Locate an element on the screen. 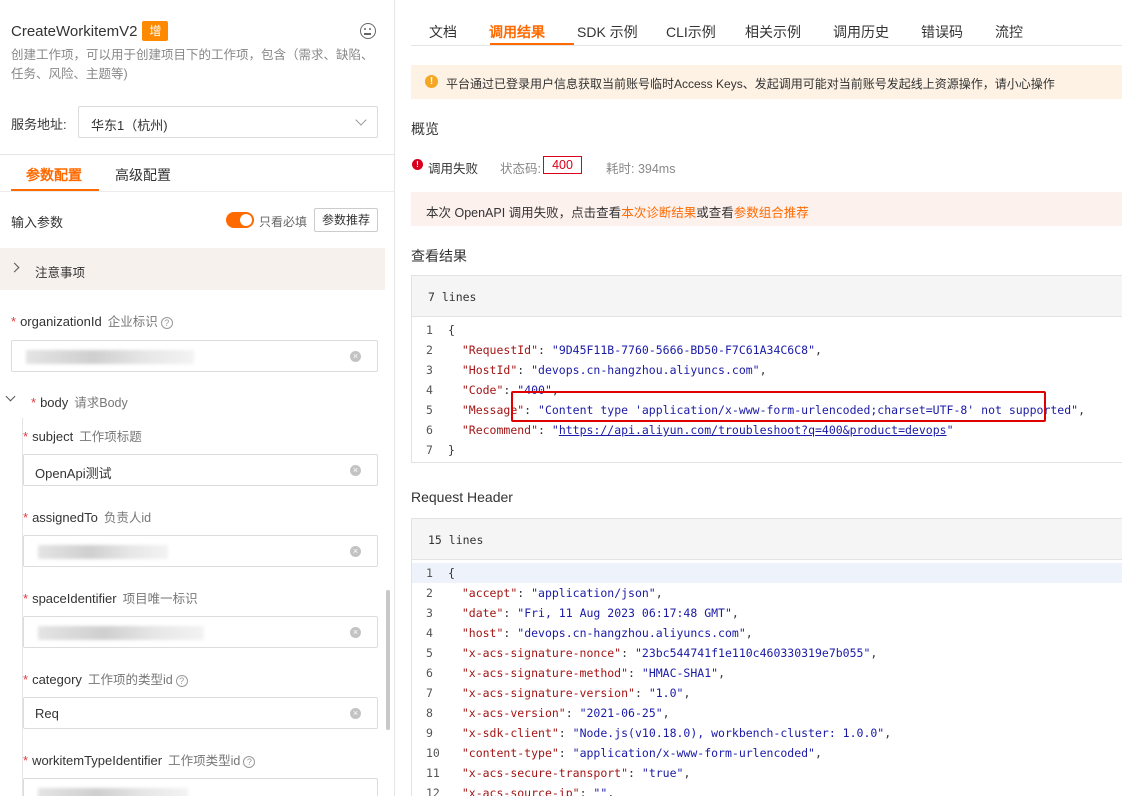 The width and height of the screenshot is (1122, 796). code-line: 7} is located at coordinates (767, 450).